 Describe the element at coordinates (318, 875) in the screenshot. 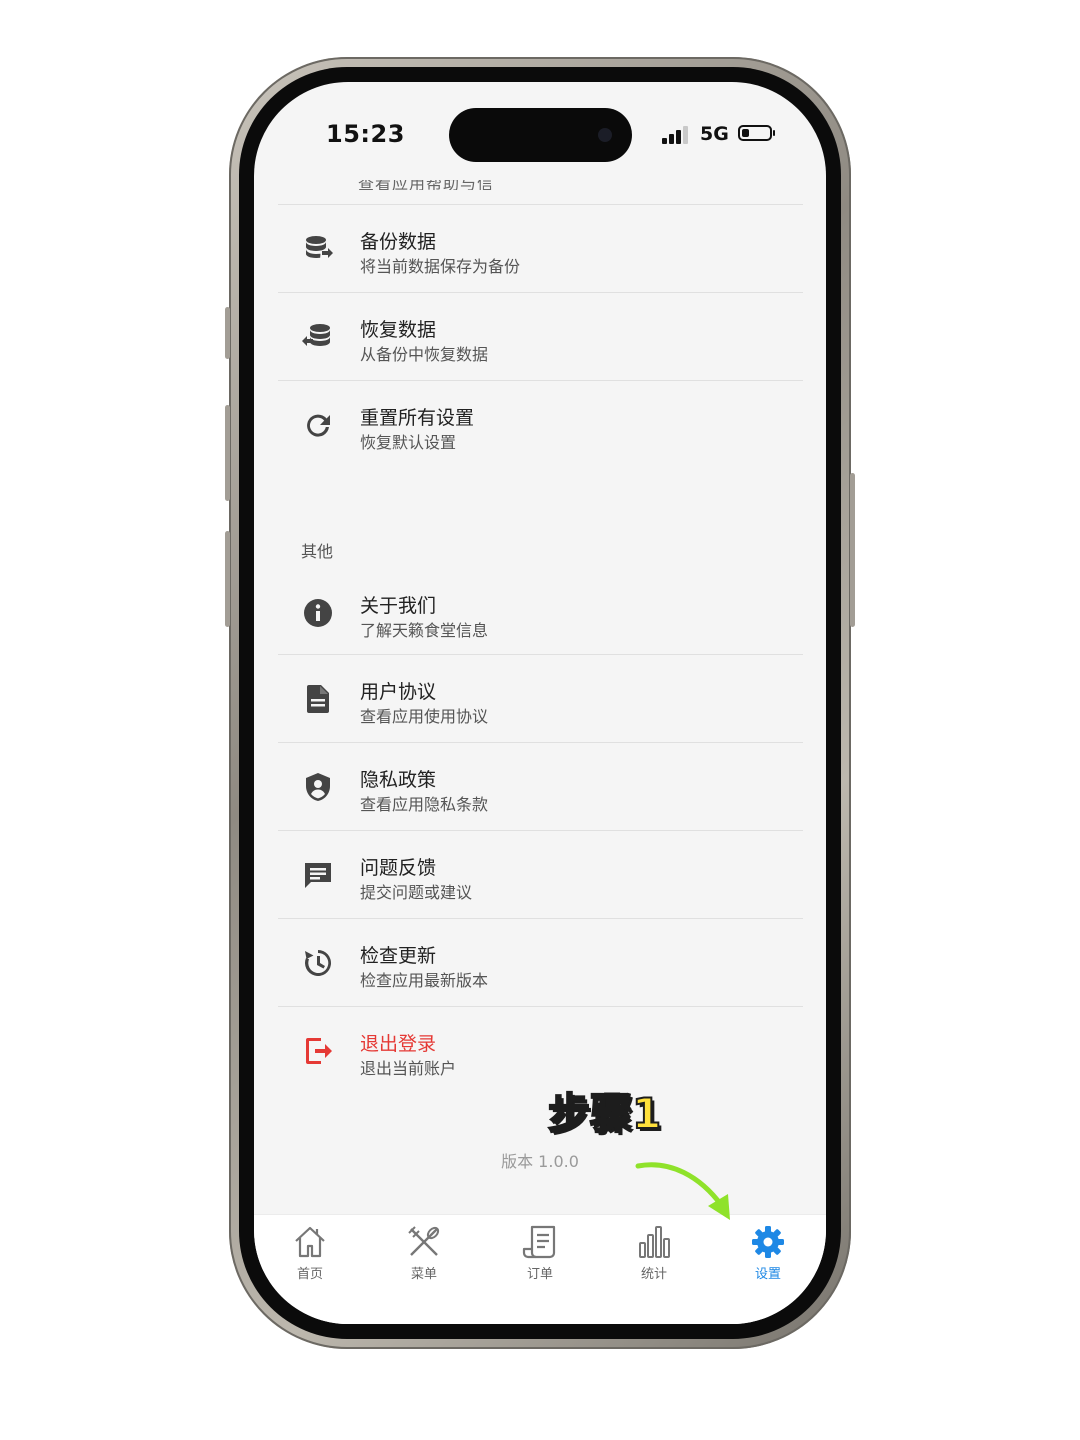

I see `message-icon` at that location.